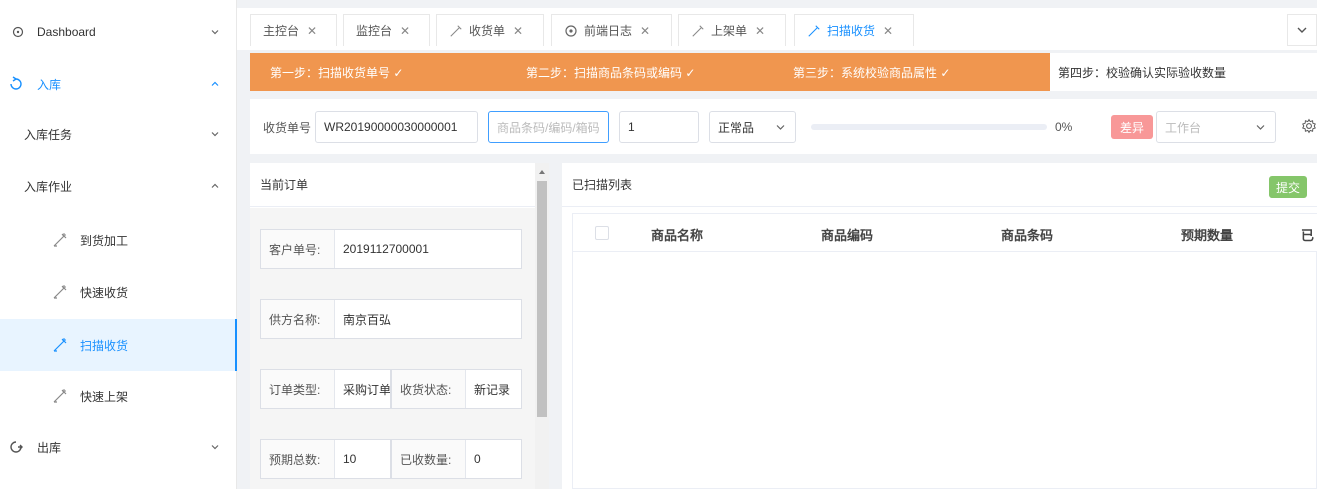  I want to click on sidebar-item-label: 入库, so click(49, 84).